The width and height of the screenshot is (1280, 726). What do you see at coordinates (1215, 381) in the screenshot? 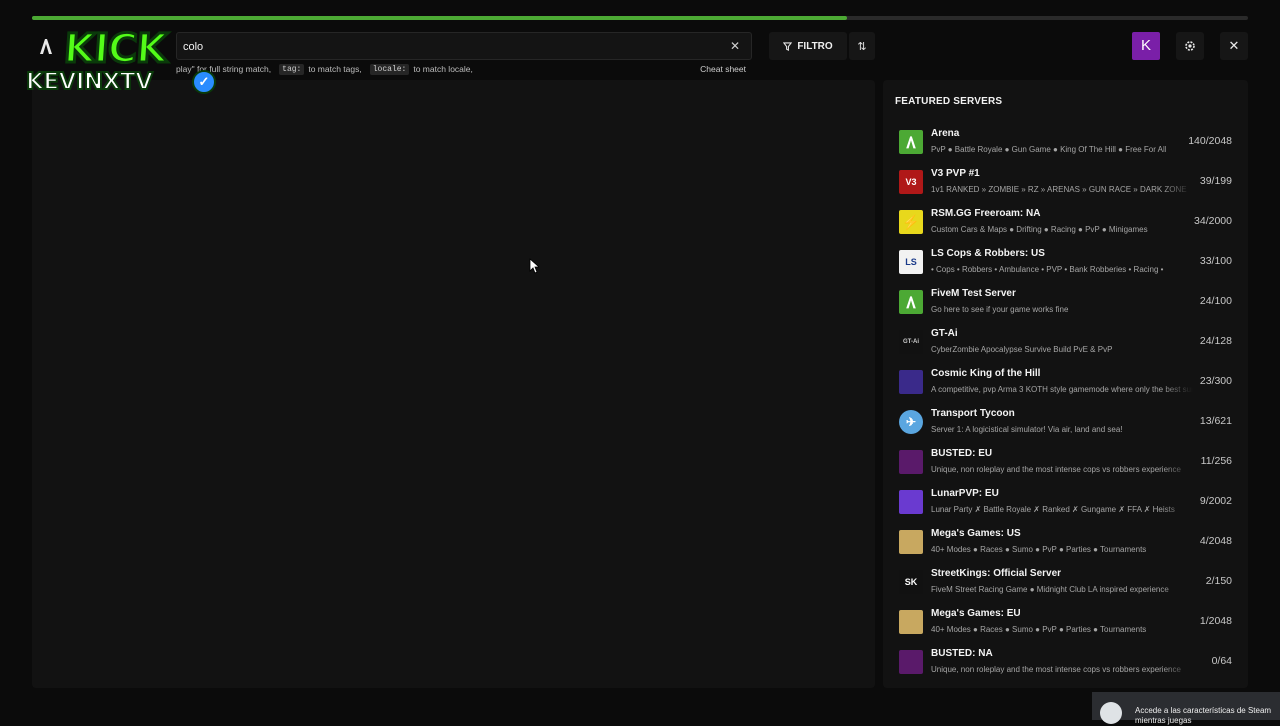
I see `server-player-count: 23/300` at bounding box center [1215, 381].